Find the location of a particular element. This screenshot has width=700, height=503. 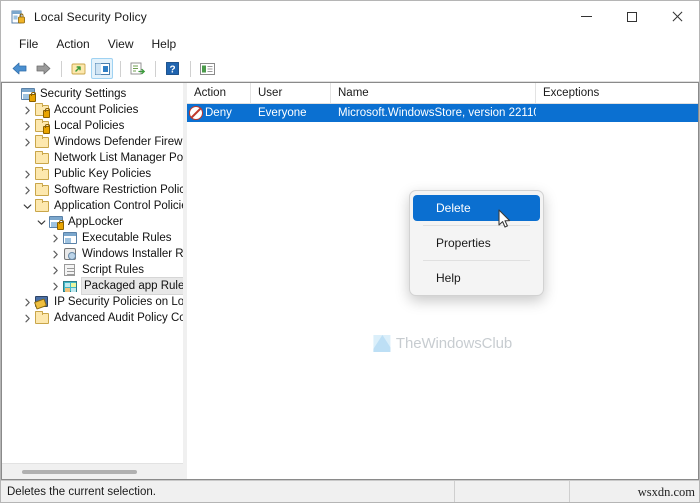

tree-item: AppLocker is located at coordinates (92, 222).